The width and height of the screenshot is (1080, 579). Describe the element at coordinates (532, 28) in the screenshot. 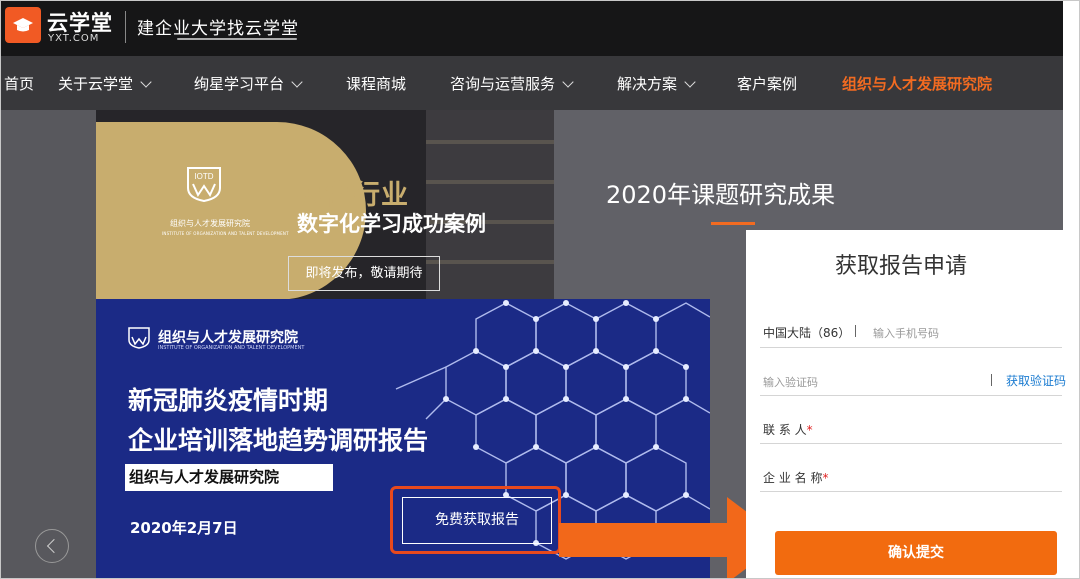

I see `top-header: 云学堂 YXT.COM 建企业大学找云学堂` at that location.